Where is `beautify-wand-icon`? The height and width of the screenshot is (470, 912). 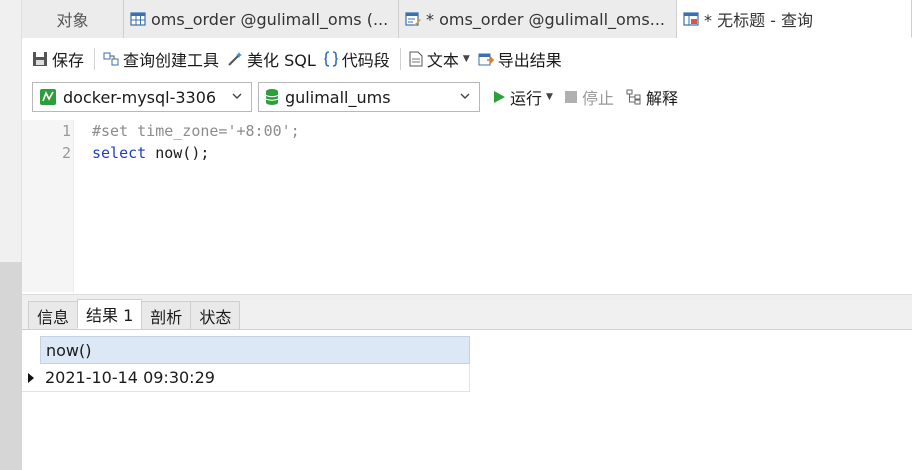
beautify-wand-icon is located at coordinates (235, 59).